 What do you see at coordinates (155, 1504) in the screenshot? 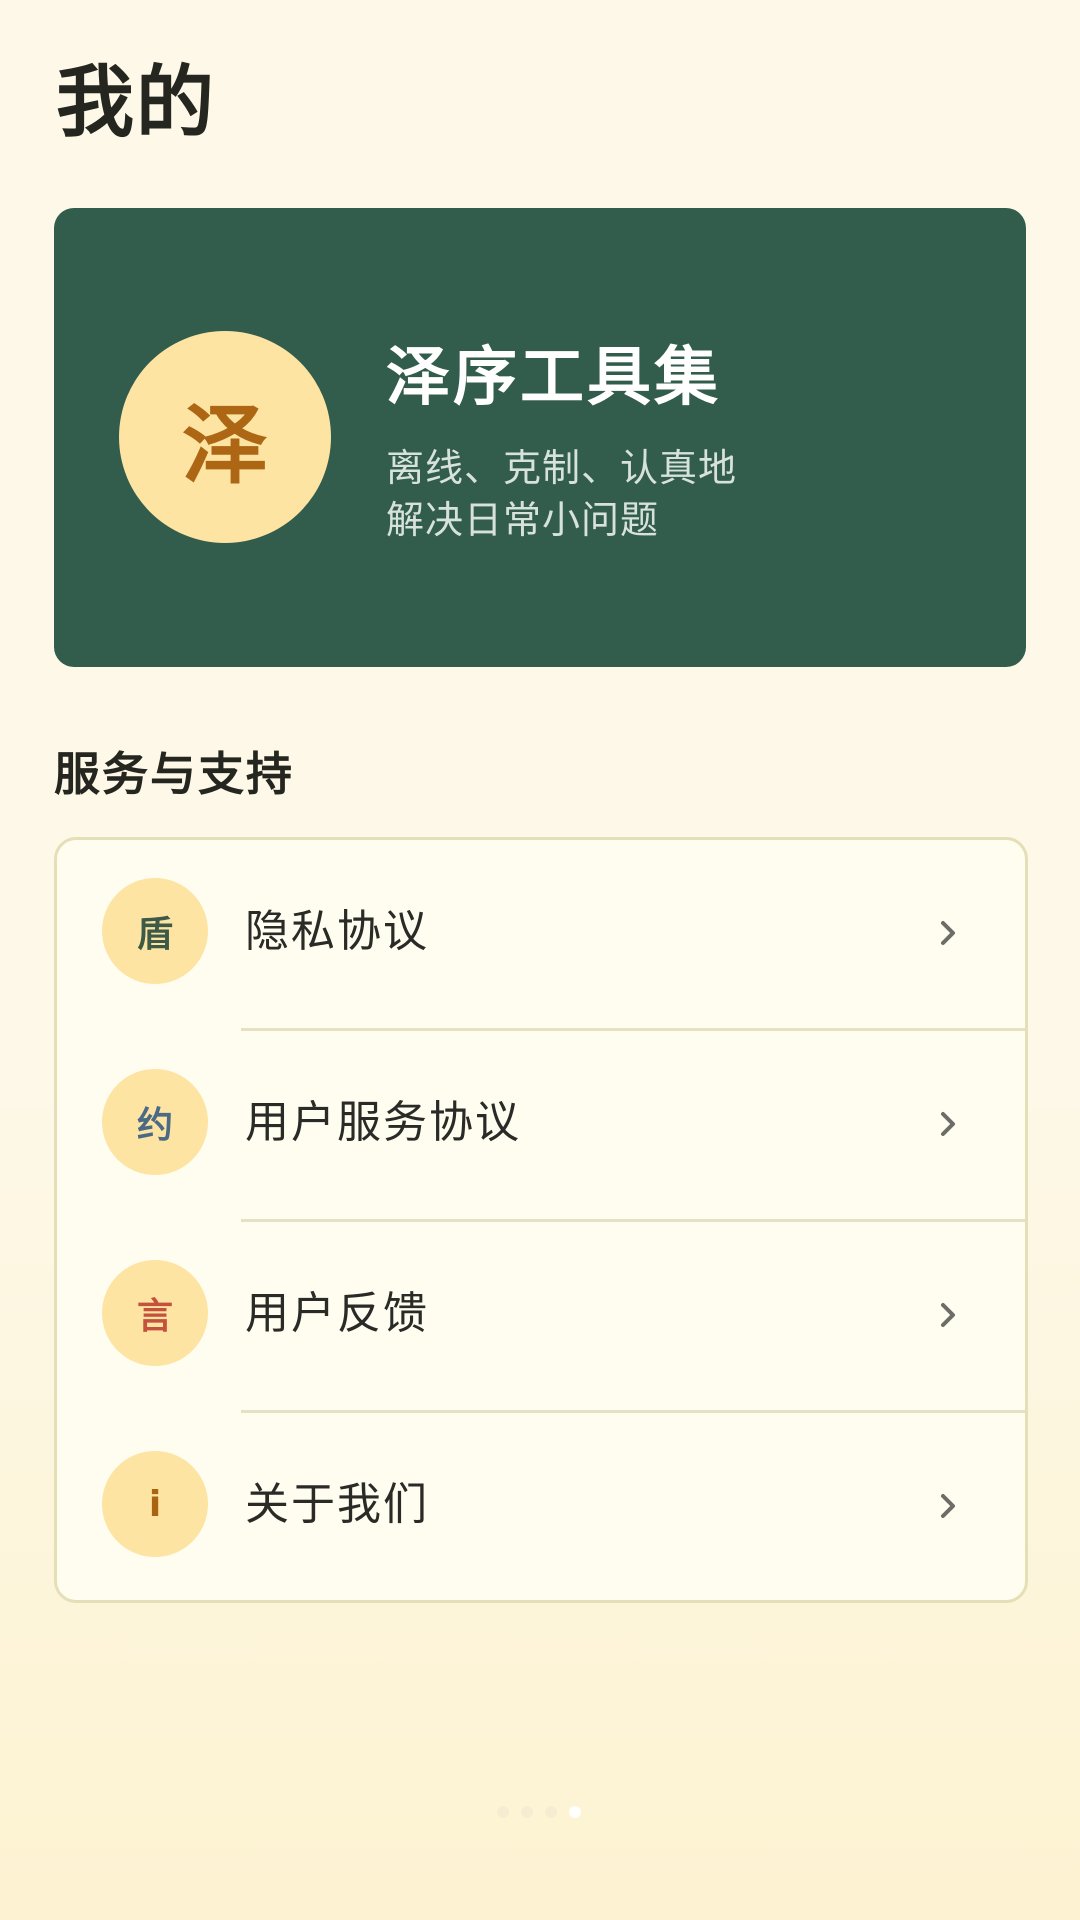
I see `info-icon: i` at bounding box center [155, 1504].